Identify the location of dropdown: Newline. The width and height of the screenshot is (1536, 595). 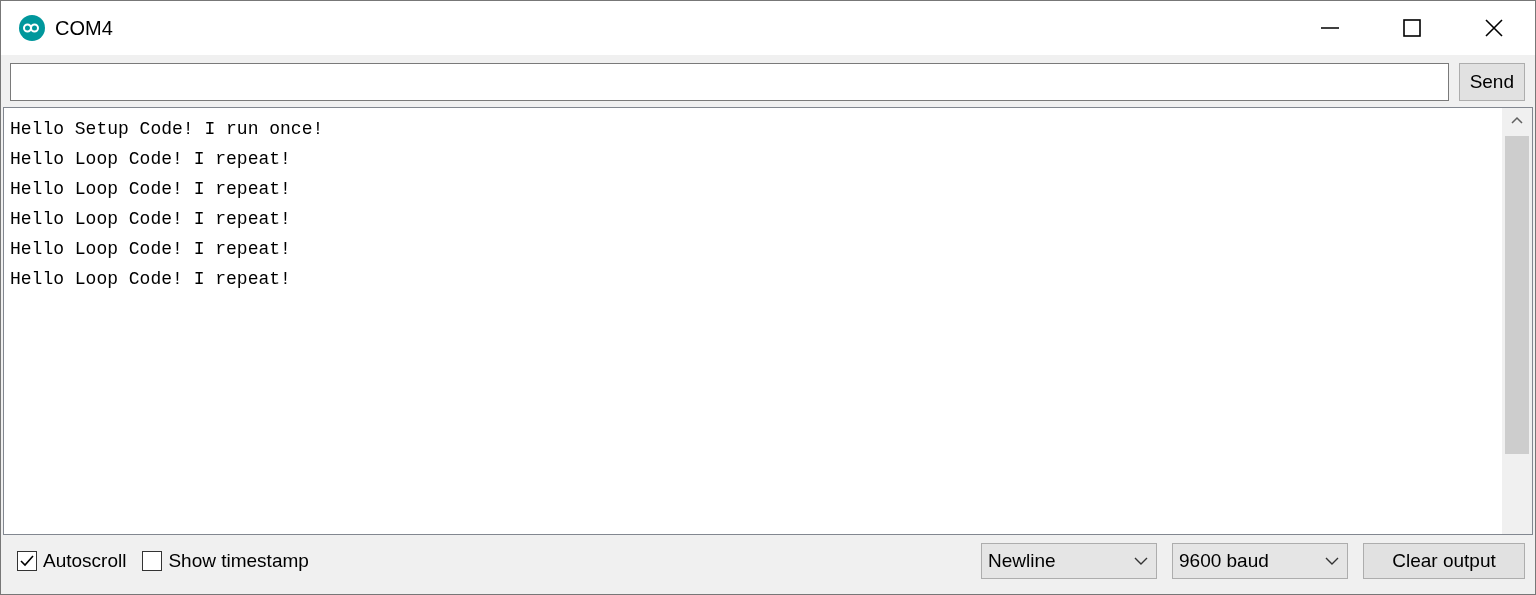
(1069, 561).